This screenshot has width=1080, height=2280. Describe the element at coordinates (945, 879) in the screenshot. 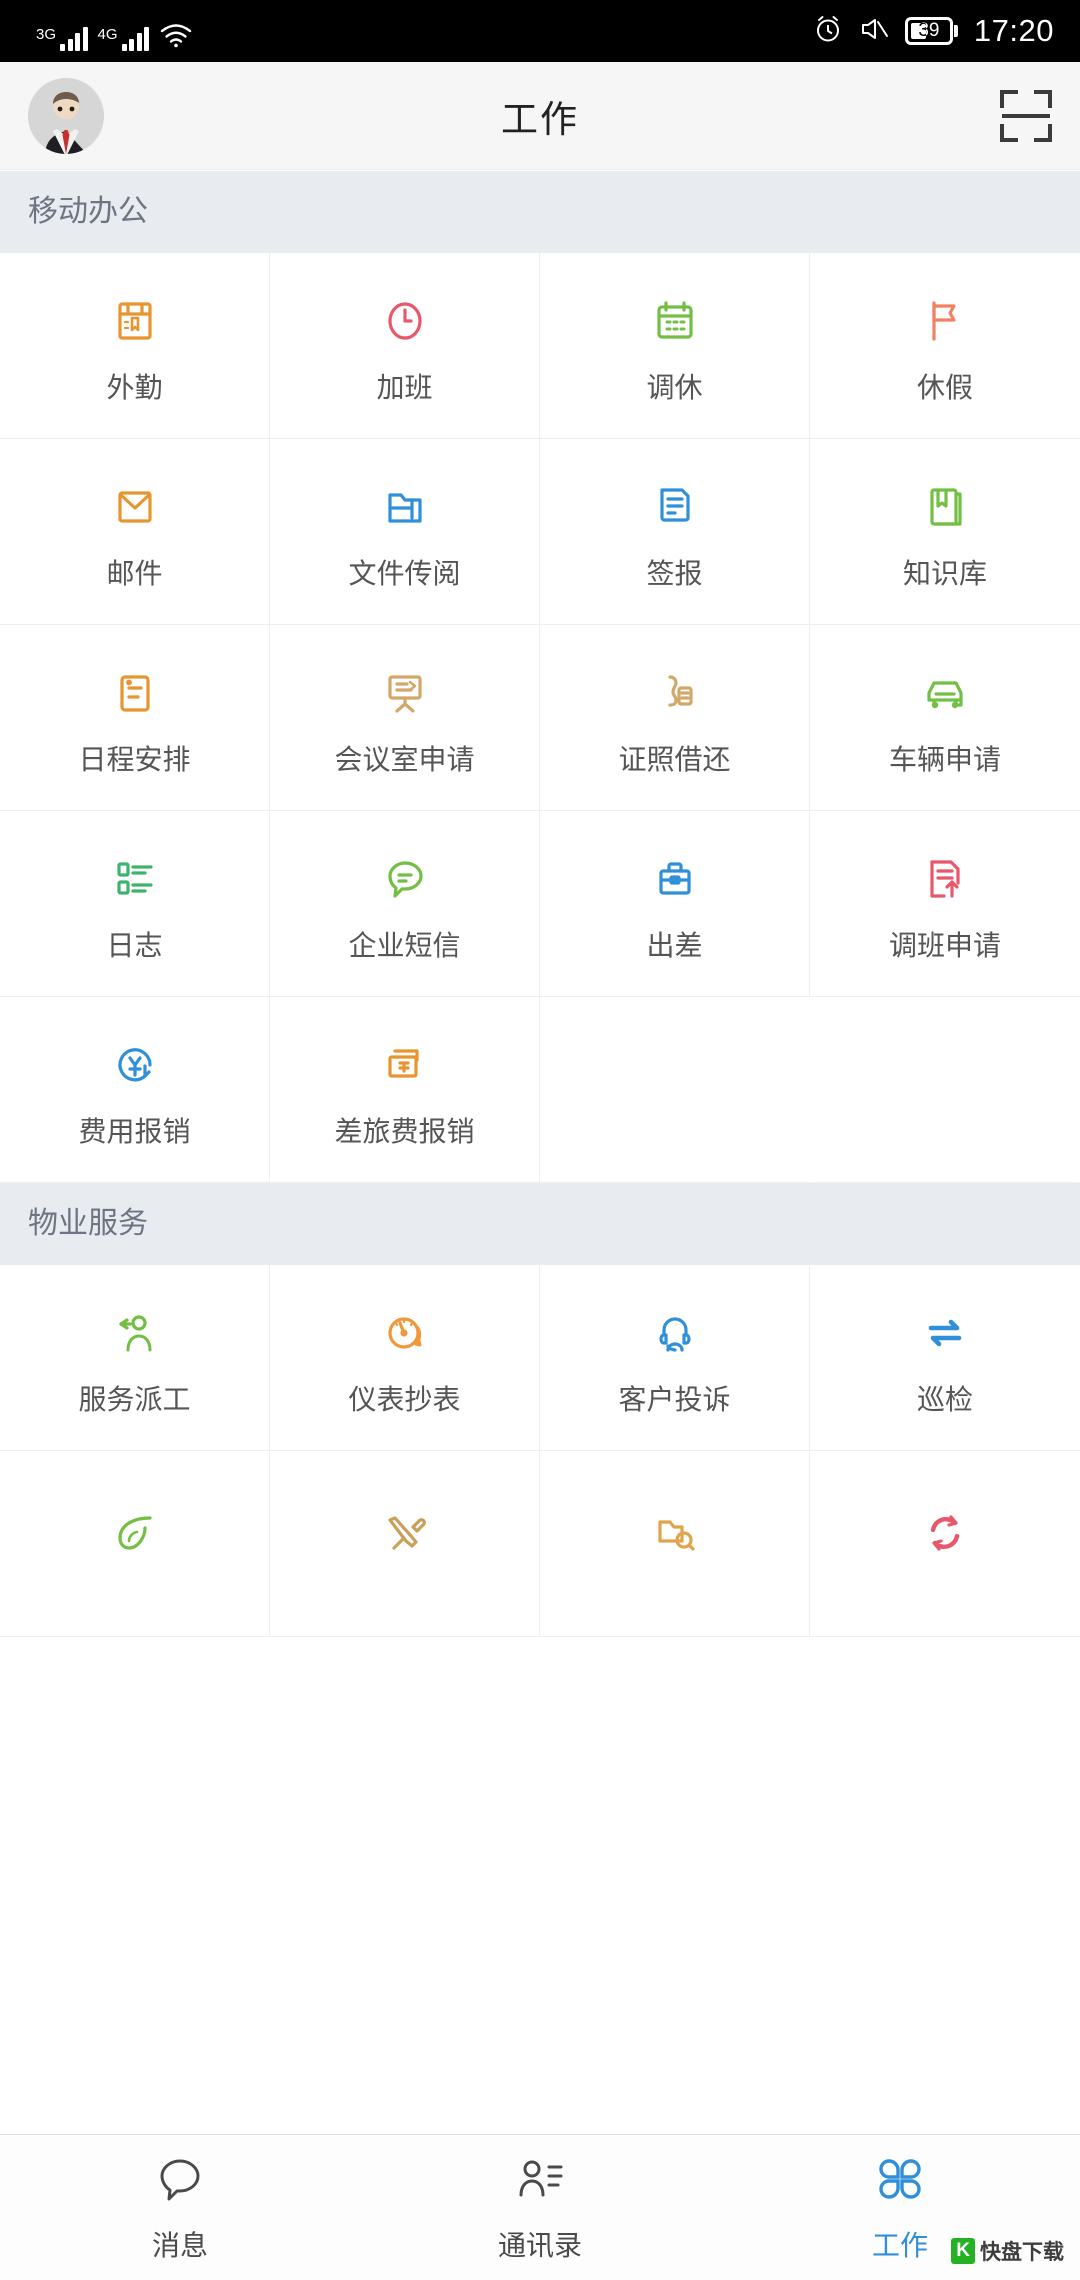

I see `shift-change-icon` at that location.